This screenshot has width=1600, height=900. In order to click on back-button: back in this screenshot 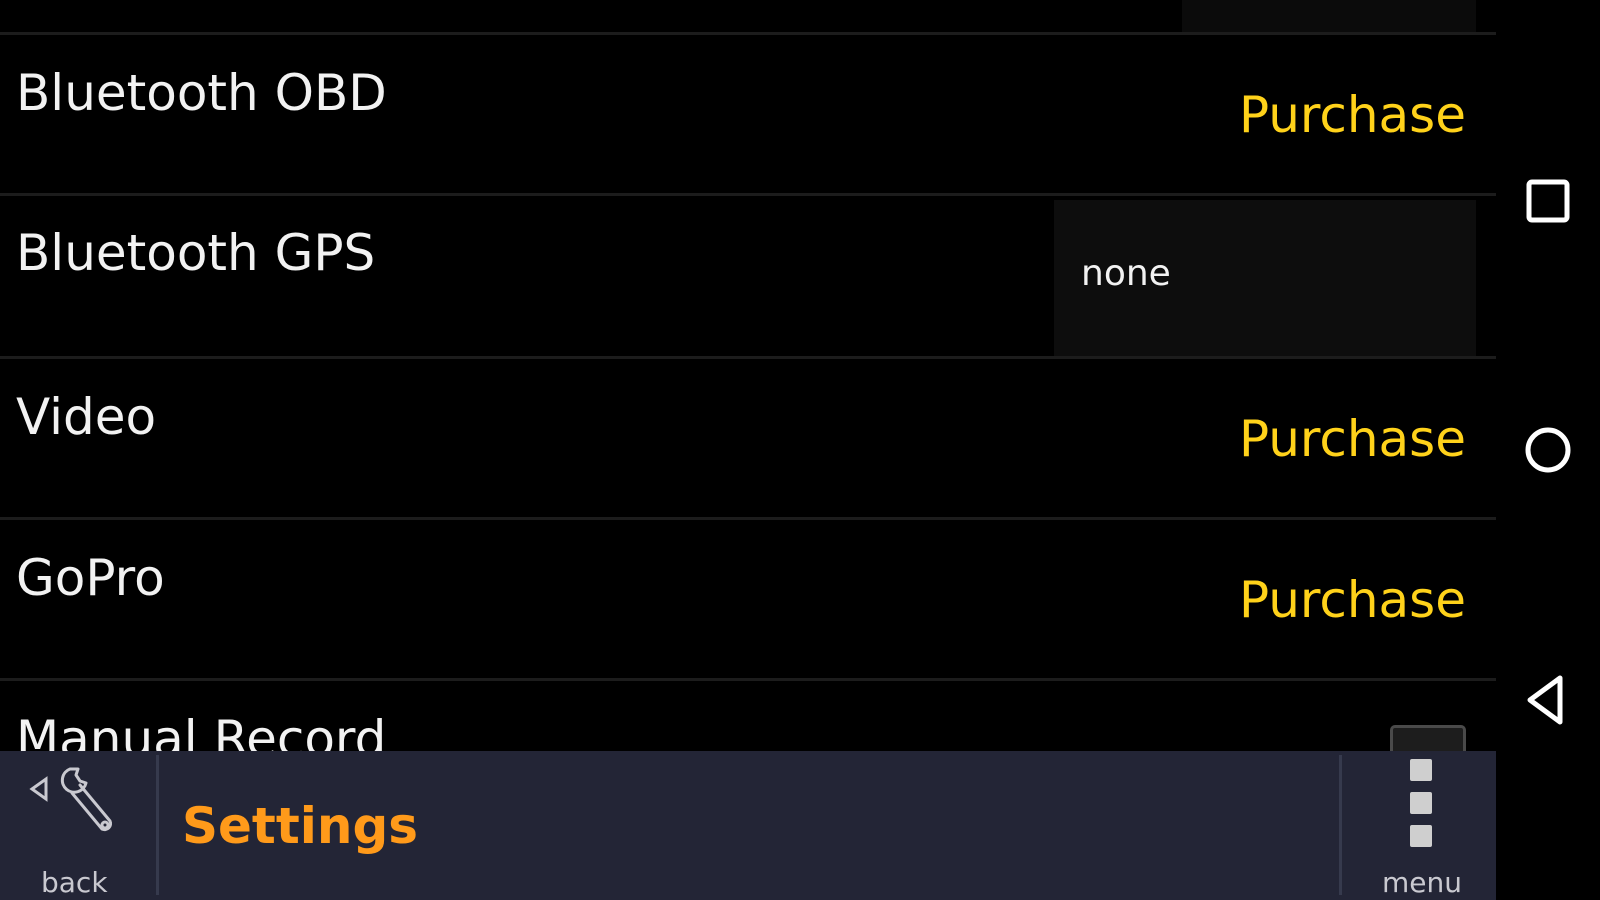, I will do `click(78, 825)`.